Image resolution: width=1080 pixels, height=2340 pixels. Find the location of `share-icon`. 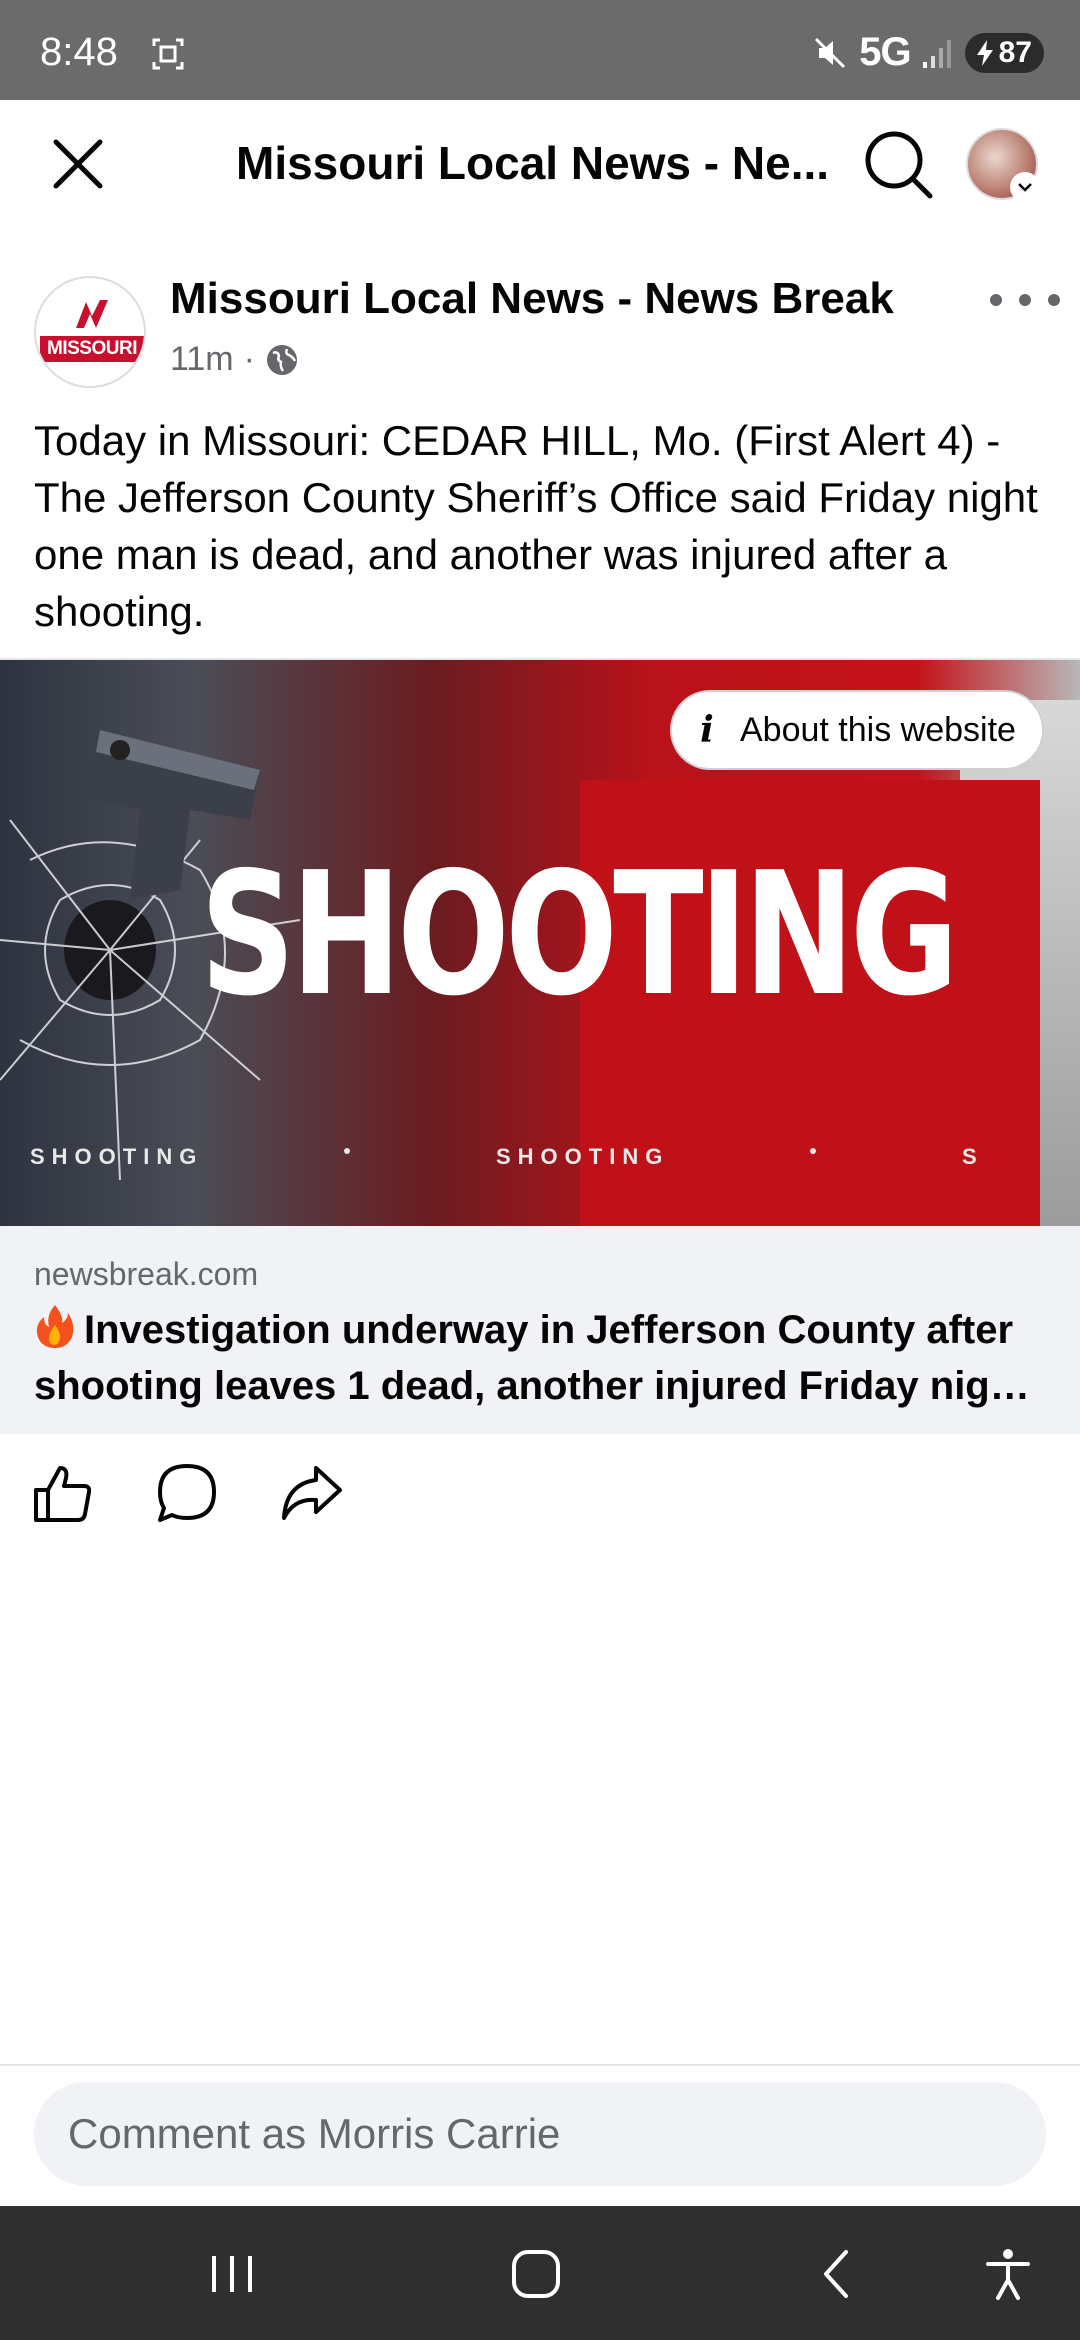

share-icon is located at coordinates (311, 1493).